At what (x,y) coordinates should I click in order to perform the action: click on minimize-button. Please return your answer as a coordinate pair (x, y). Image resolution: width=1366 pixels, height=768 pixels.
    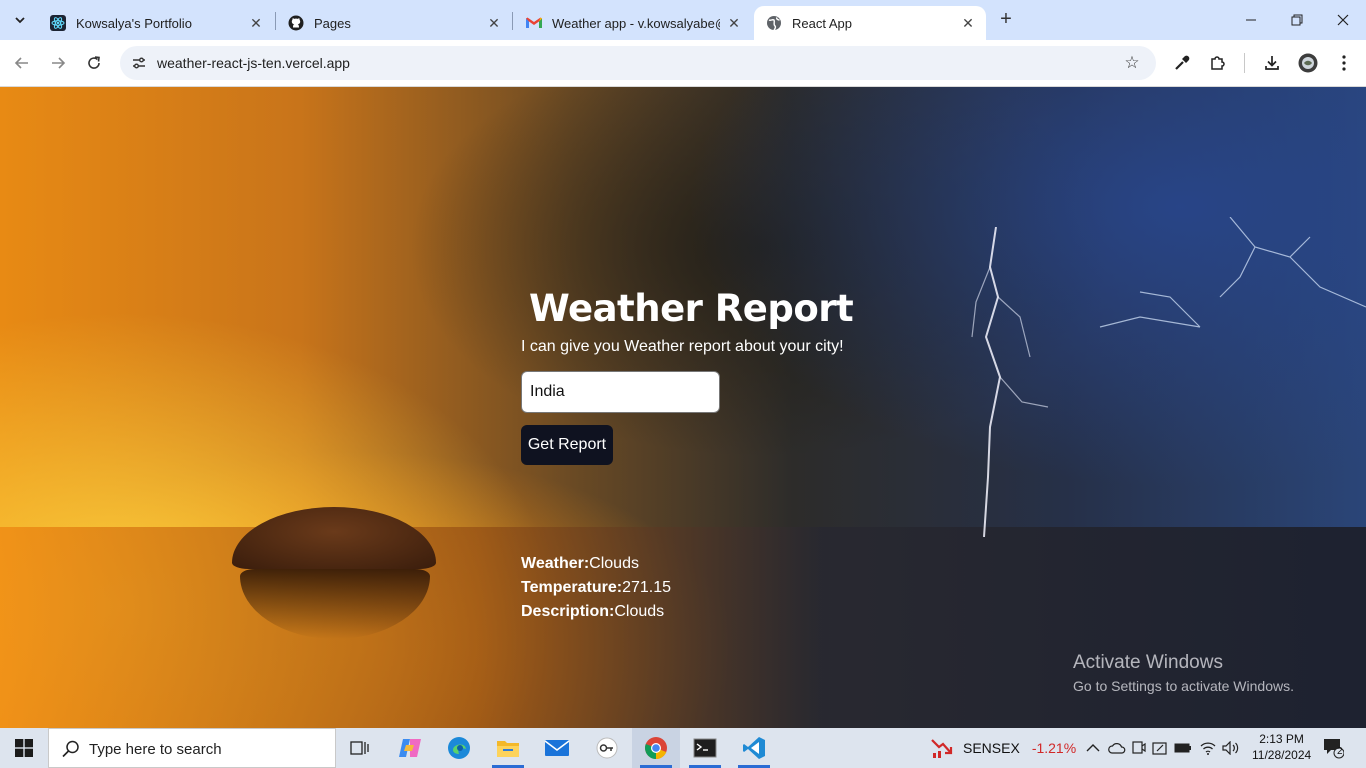
    Looking at the image, I should click on (1251, 20).